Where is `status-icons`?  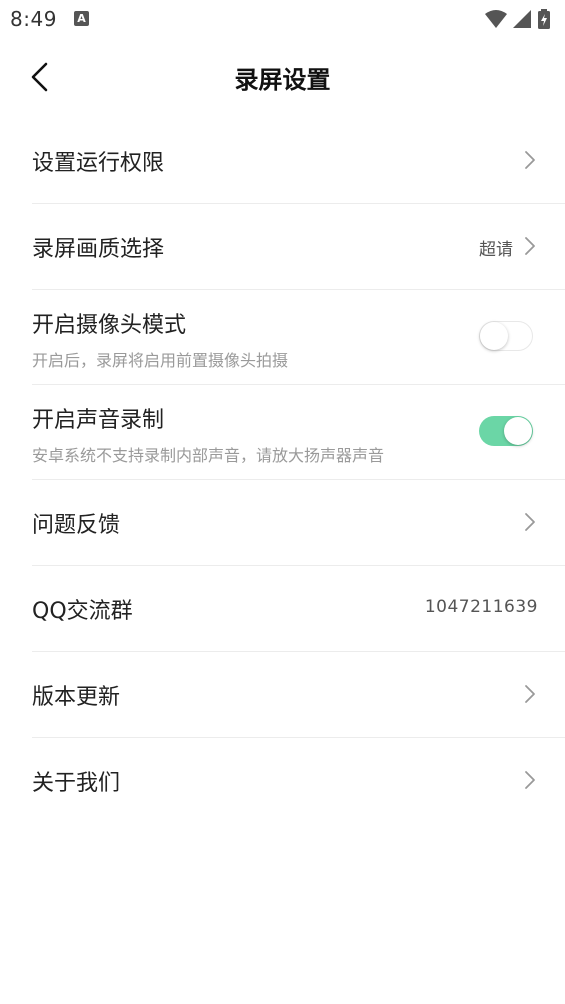
status-icons is located at coordinates (519, 19).